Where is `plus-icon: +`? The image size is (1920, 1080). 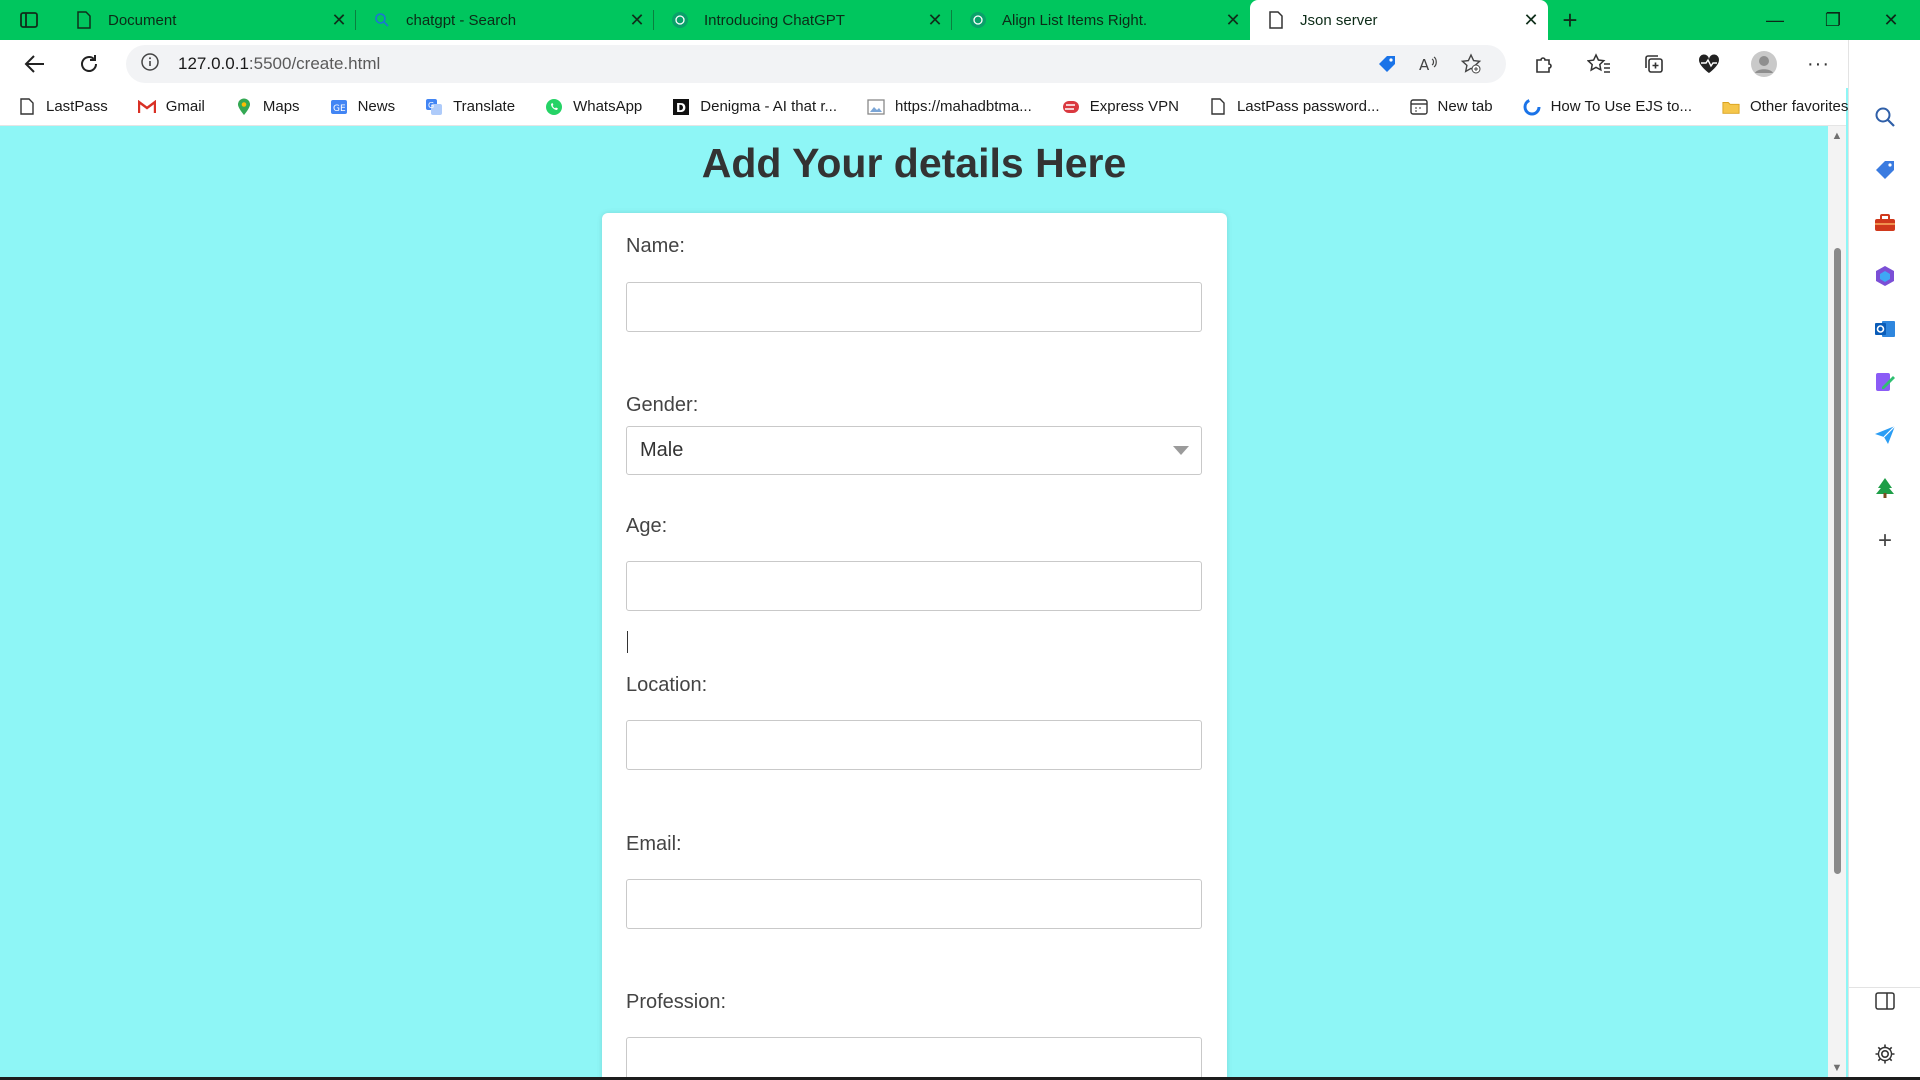 plus-icon: + is located at coordinates (1570, 19).